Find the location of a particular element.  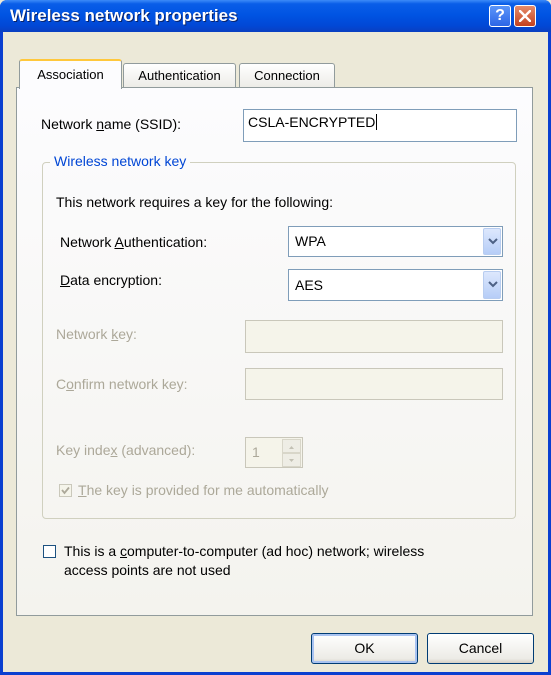

tab-label: Association is located at coordinates (70, 74).